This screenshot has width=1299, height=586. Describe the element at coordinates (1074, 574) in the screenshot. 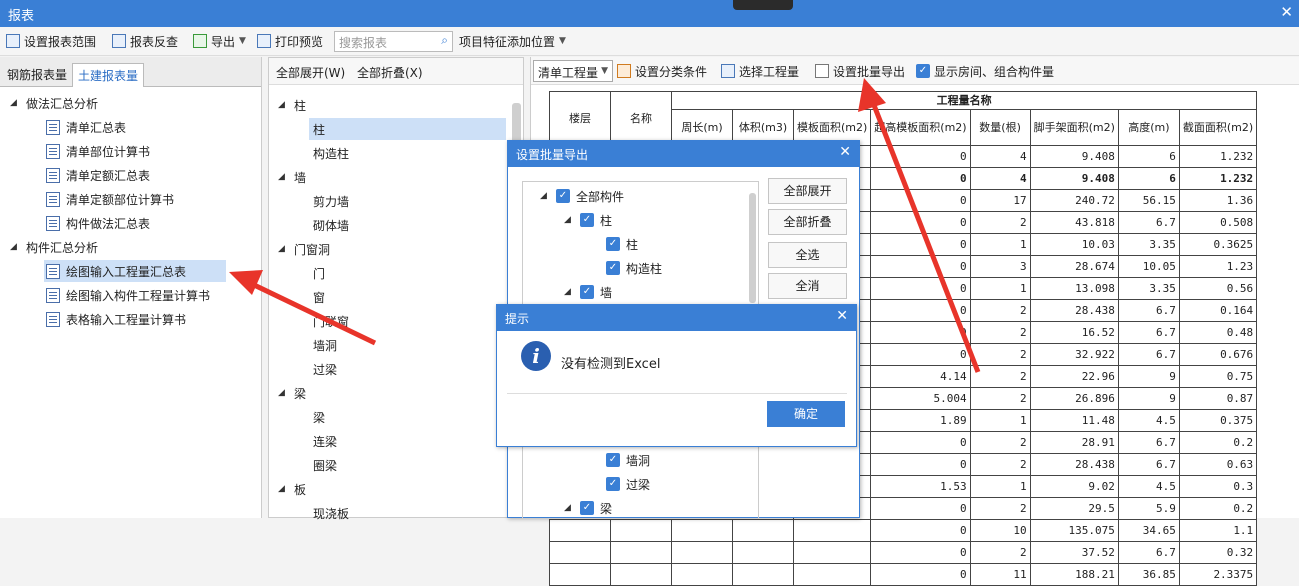

I see `cell: 188.21` at that location.